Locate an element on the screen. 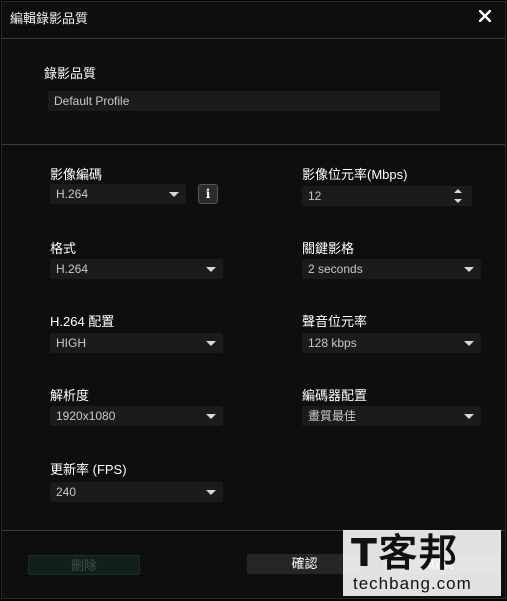 This screenshot has width=507, height=601. resolution-label: 解析度 is located at coordinates (70, 395).